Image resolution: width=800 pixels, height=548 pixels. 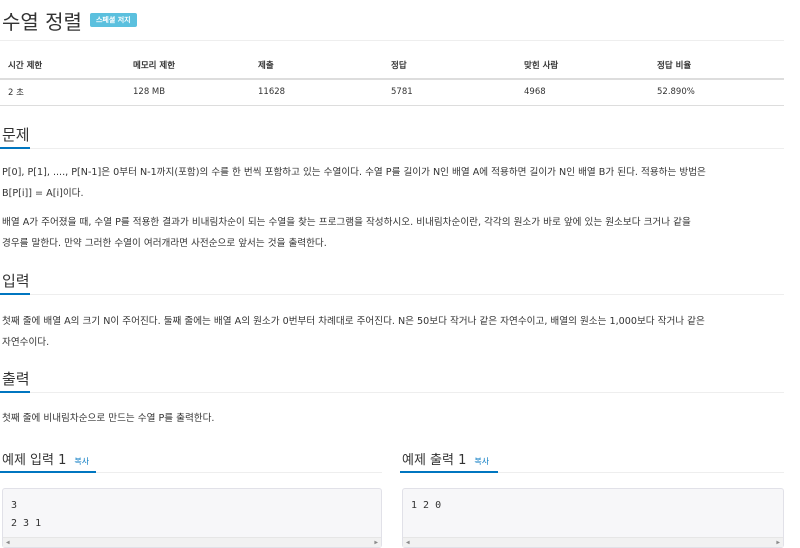 What do you see at coordinates (716, 92) in the screenshot?
I see `value-accept-ratio: 52.890%` at bounding box center [716, 92].